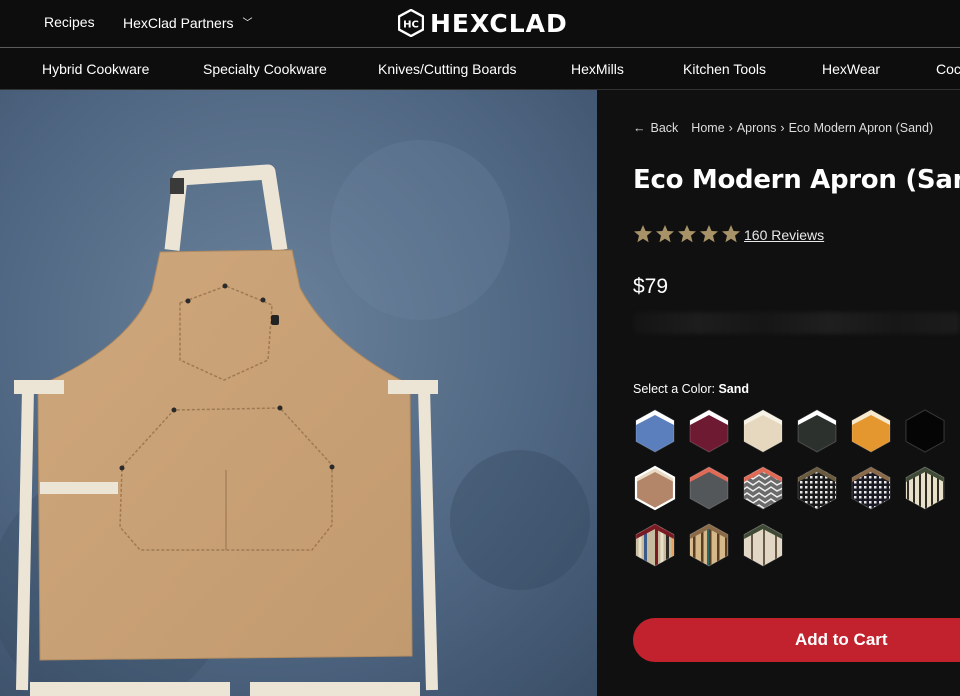  What do you see at coordinates (597, 69) in the screenshot?
I see `category-hexmills: HexMills` at bounding box center [597, 69].